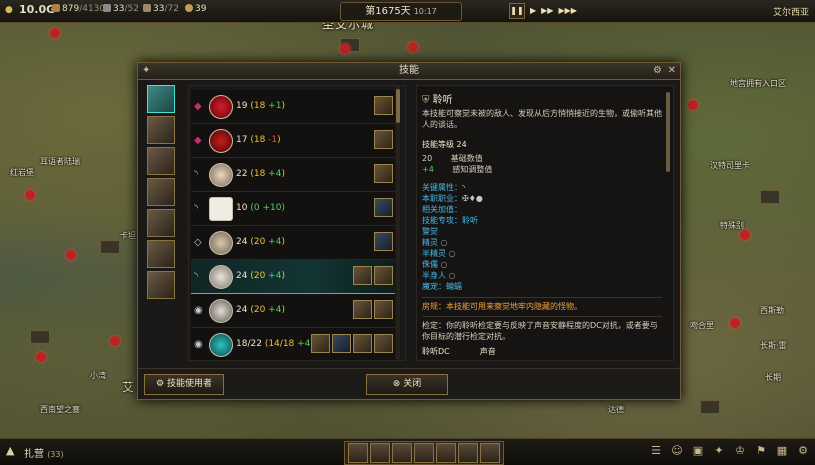  Describe the element at coordinates (221, 311) in the screenshot. I see `search-icon` at that location.